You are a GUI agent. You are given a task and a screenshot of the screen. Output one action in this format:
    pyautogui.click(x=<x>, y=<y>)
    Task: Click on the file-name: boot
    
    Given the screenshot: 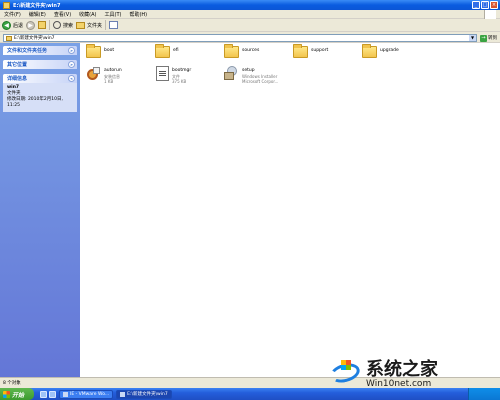 What is the action you would take?
    pyautogui.click(x=109, y=50)
    